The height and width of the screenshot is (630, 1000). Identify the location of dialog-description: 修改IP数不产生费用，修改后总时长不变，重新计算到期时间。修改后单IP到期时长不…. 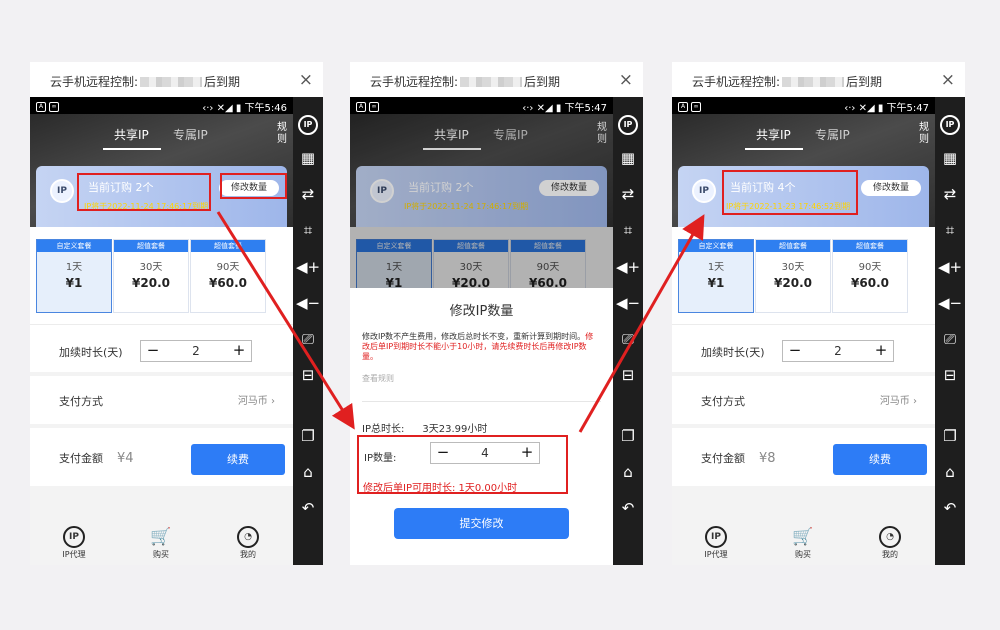
(478, 346).